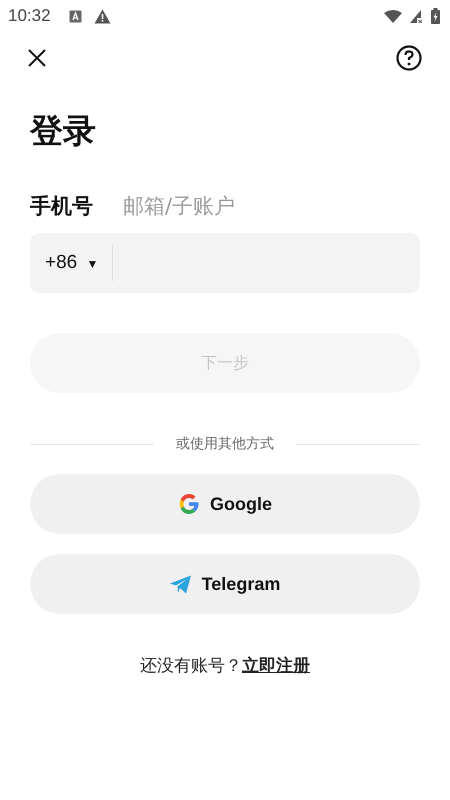 This screenshot has height=800, width=450. What do you see at coordinates (225, 584) in the screenshot?
I see `telegram-button: Telegram` at bounding box center [225, 584].